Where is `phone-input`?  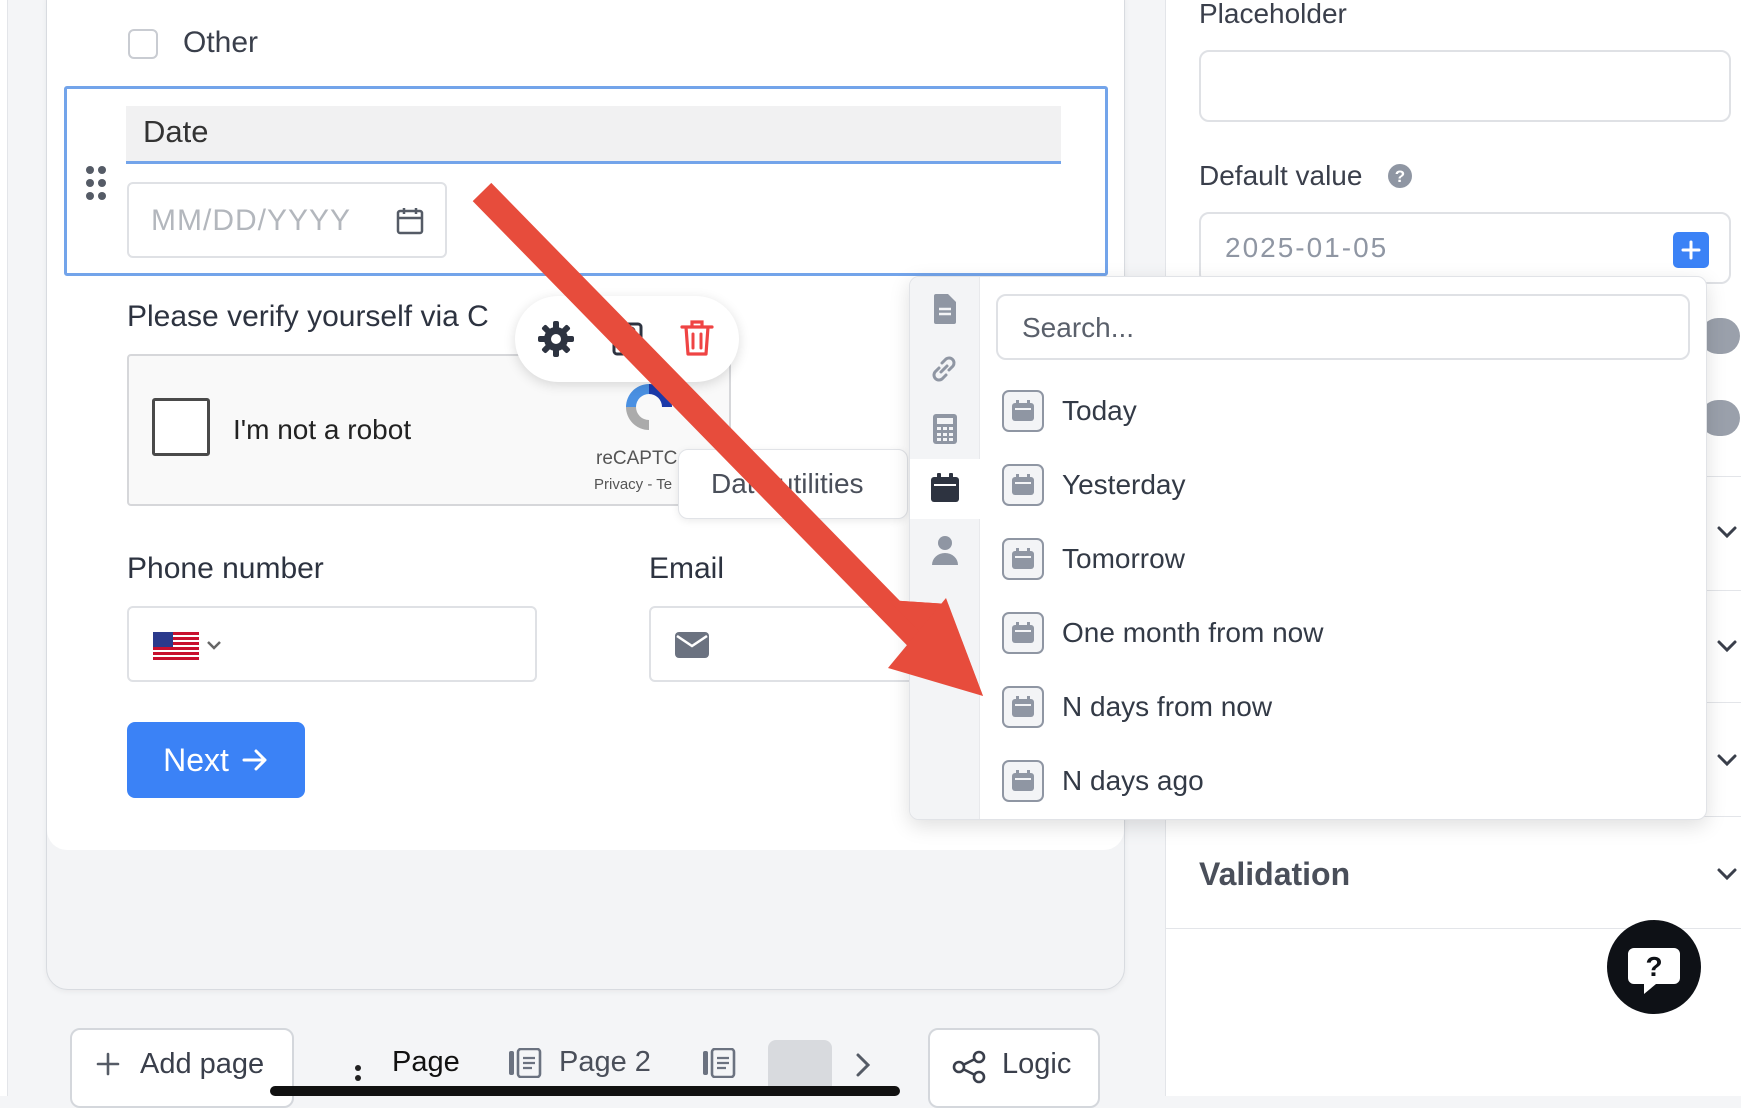
phone-input is located at coordinates (332, 644).